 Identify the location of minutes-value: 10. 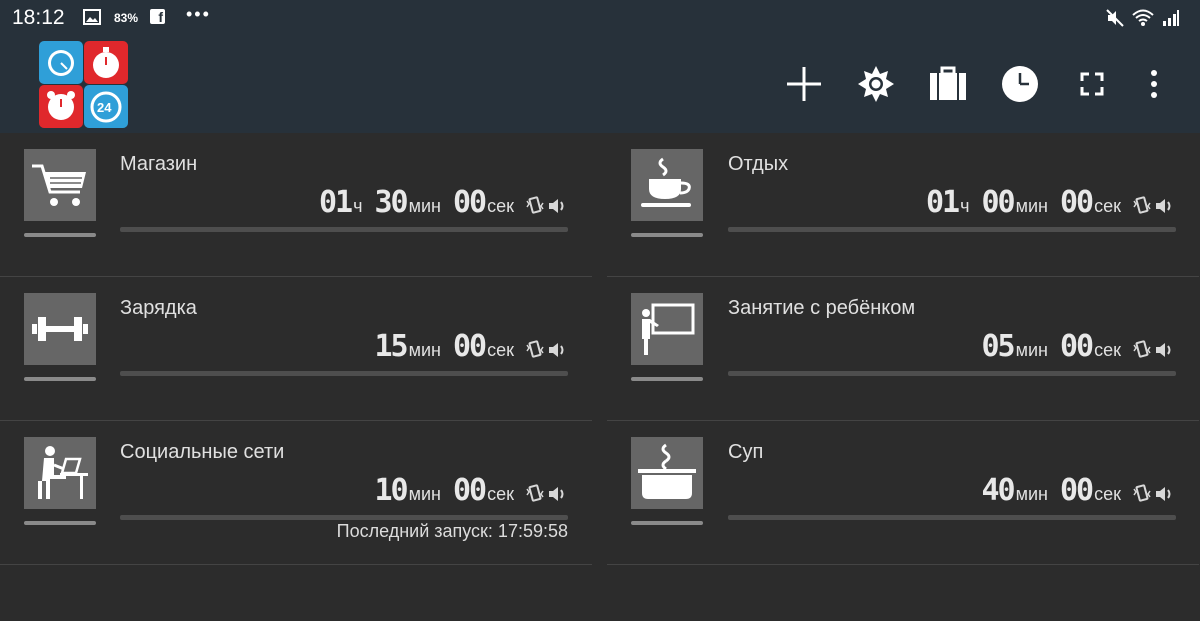
(391, 490).